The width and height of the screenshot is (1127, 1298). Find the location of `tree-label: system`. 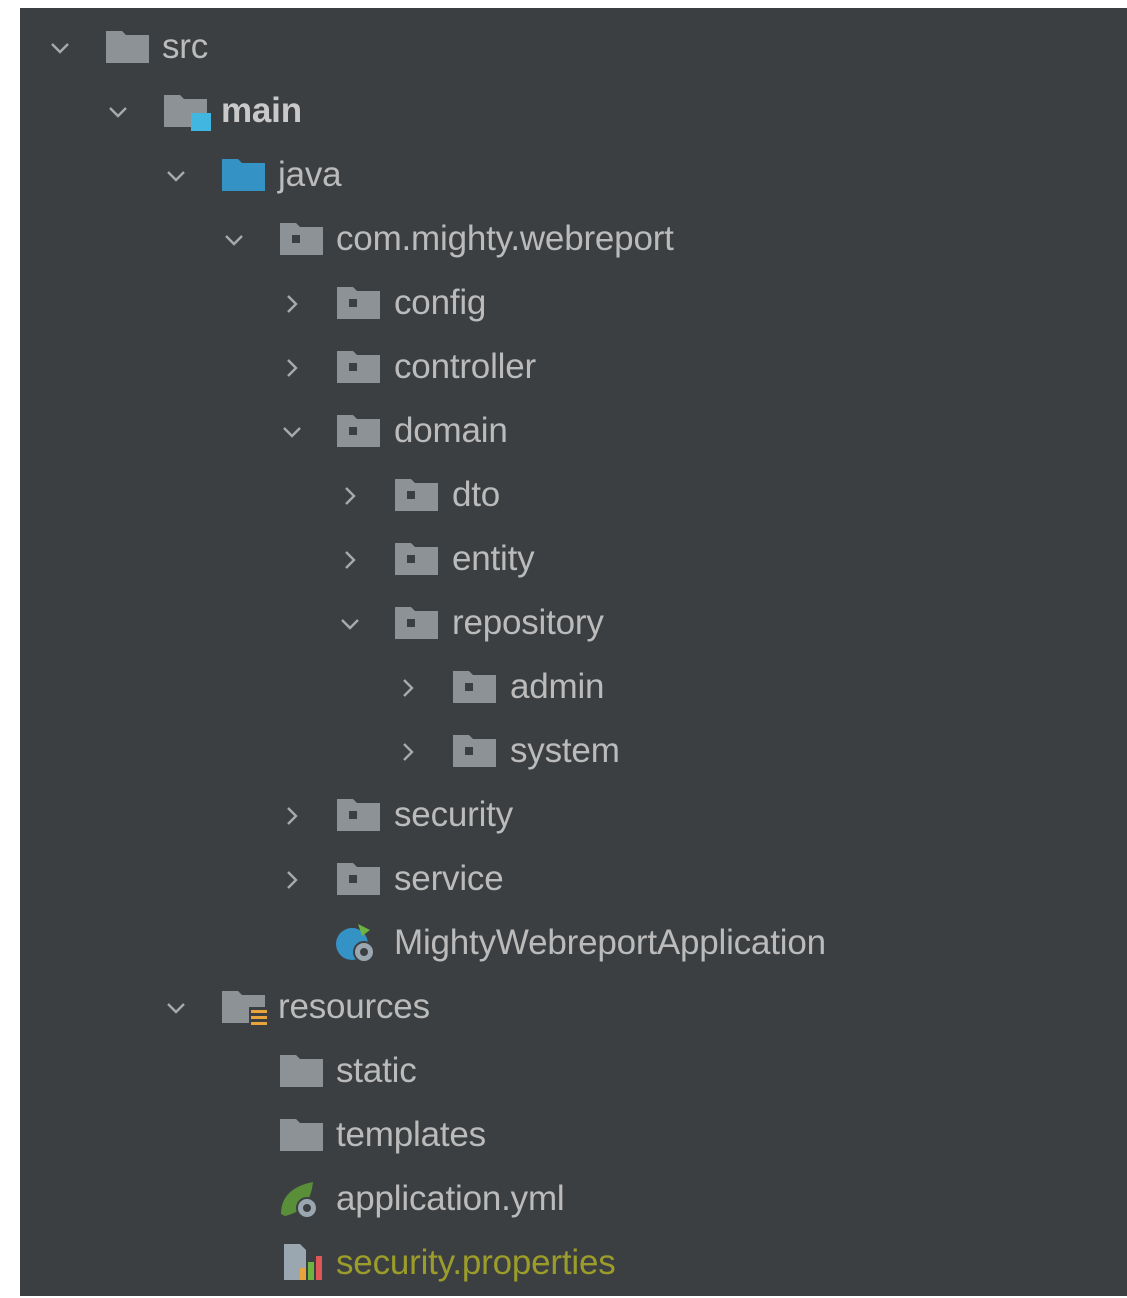

tree-label: system is located at coordinates (565, 750).